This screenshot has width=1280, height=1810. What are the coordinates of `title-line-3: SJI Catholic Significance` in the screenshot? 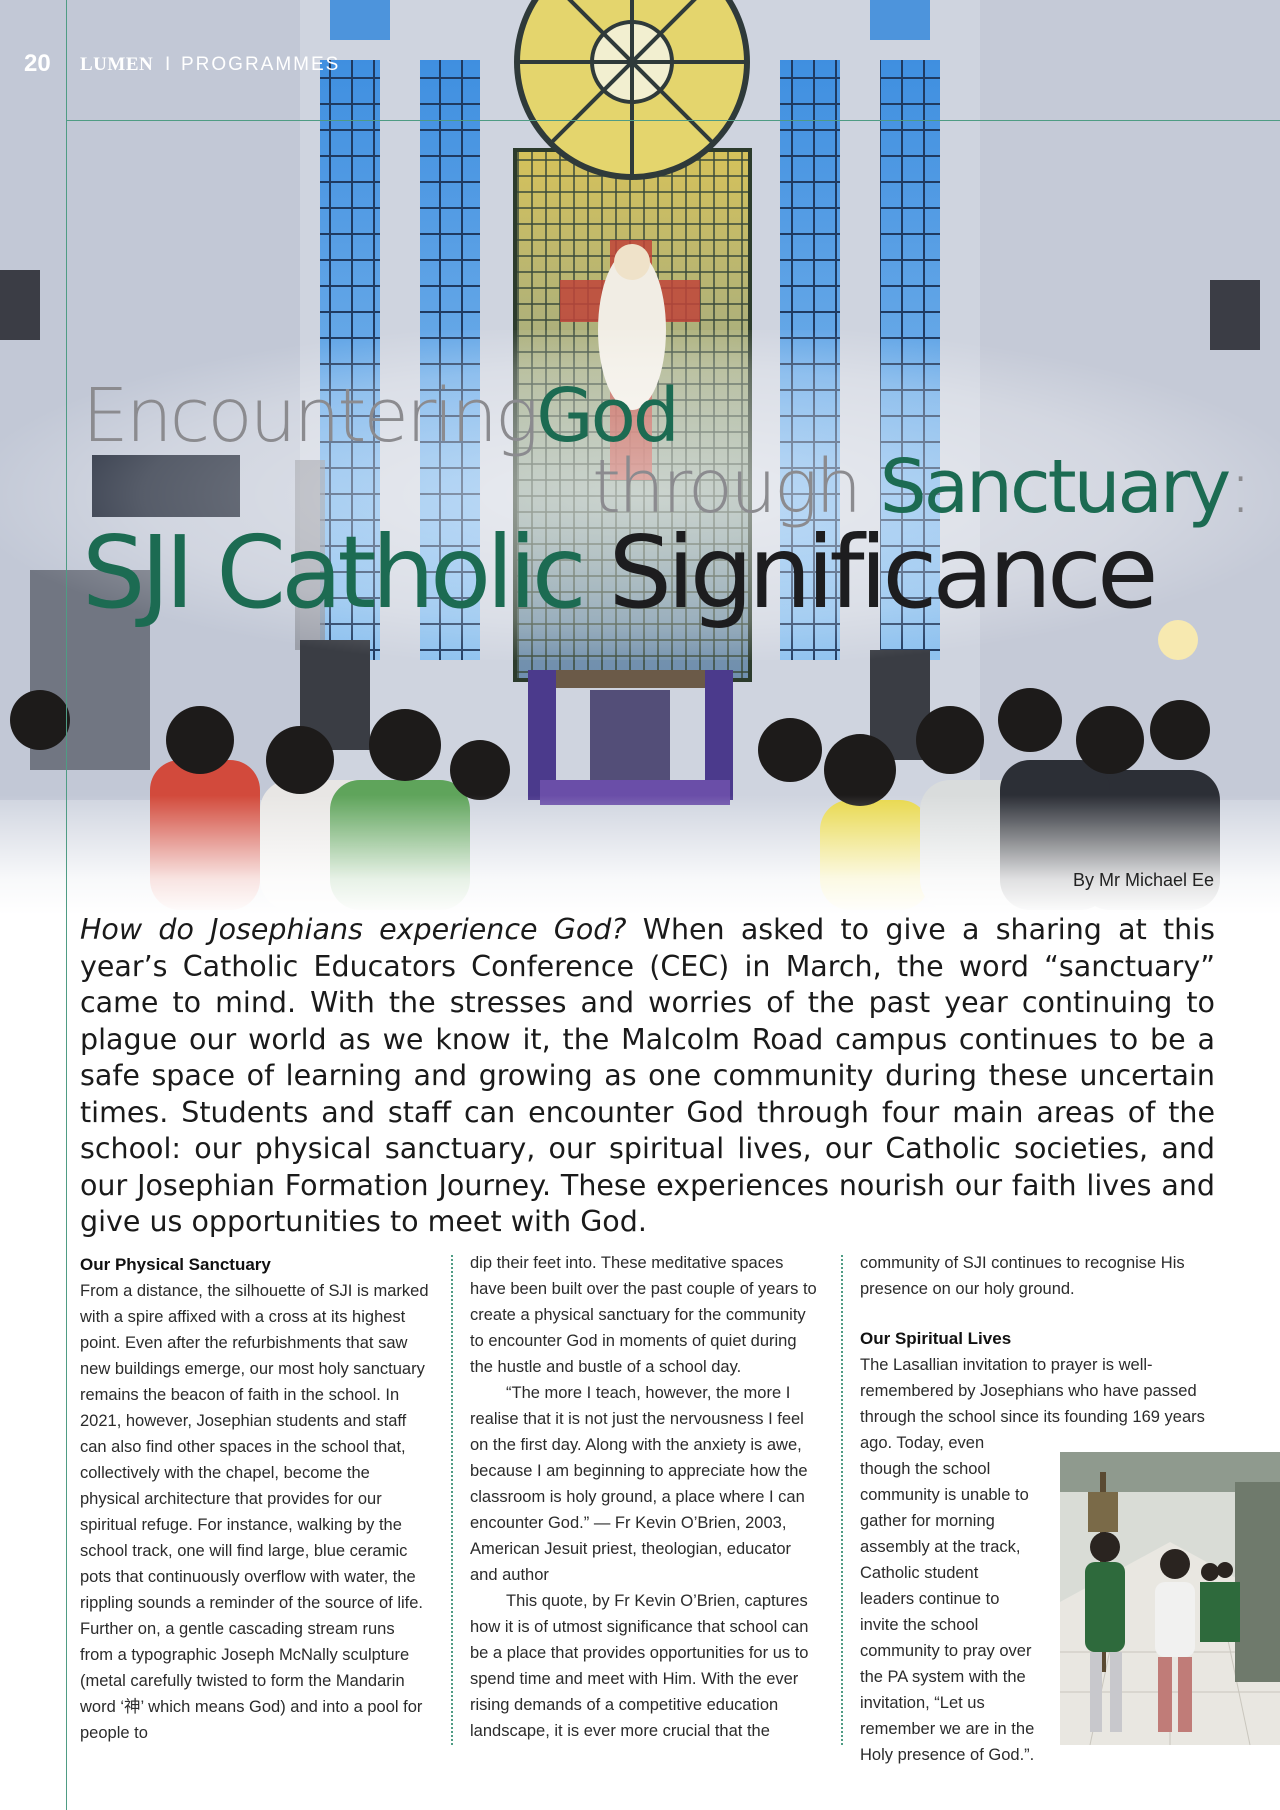 It's located at (620, 572).